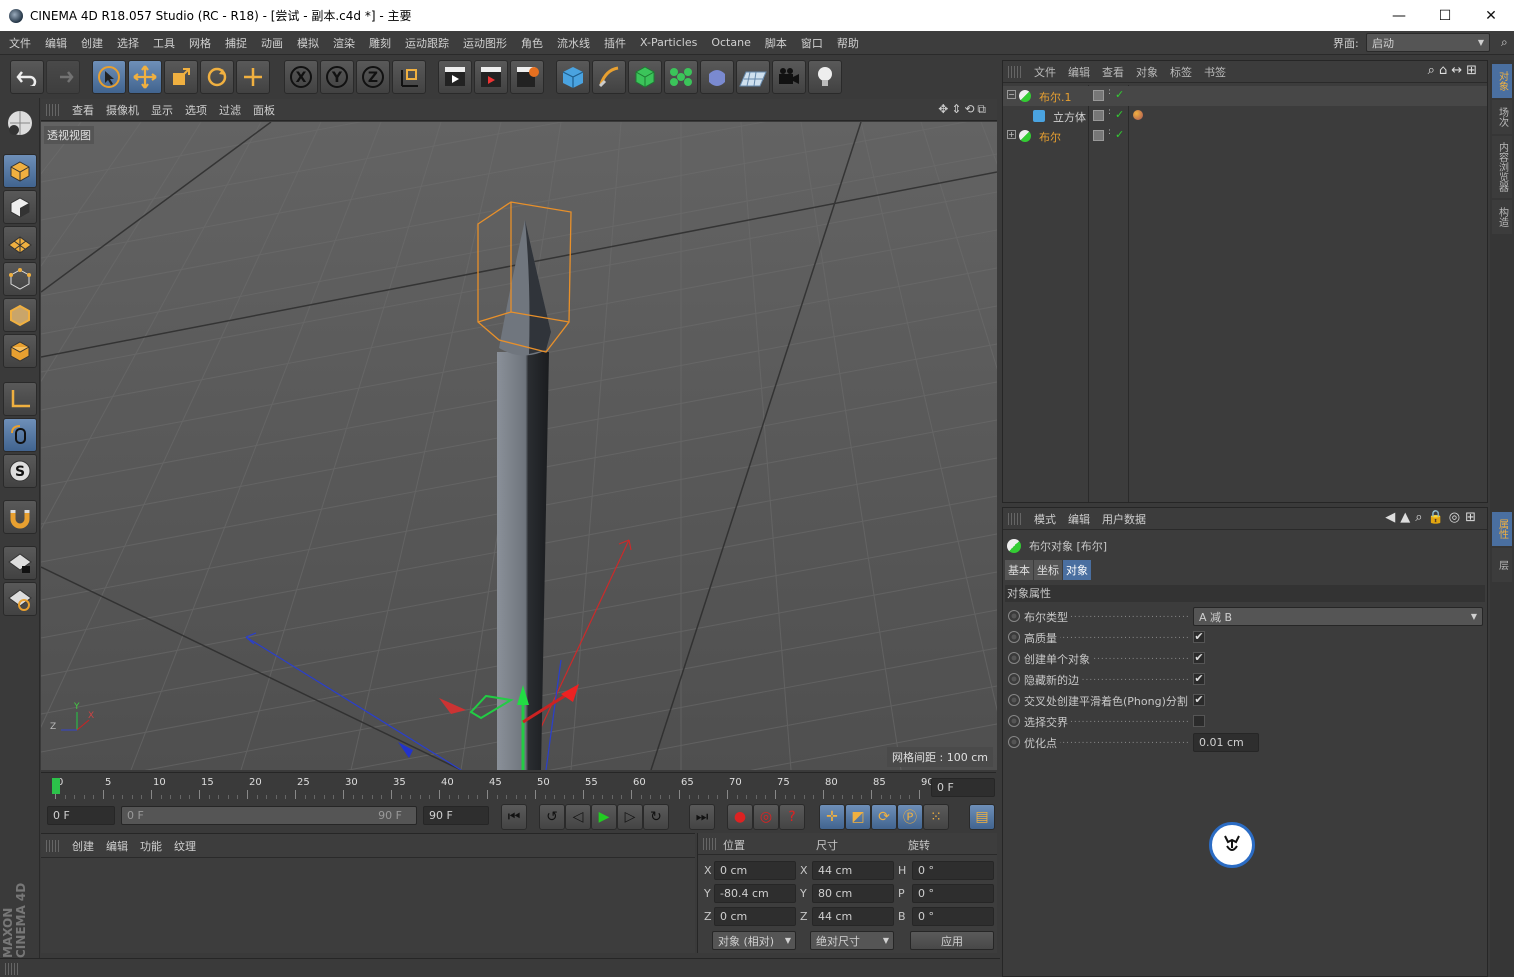 This screenshot has width=1514, height=977. Describe the element at coordinates (1147, 72) in the screenshot. I see `object-menu-item: 对象` at that location.